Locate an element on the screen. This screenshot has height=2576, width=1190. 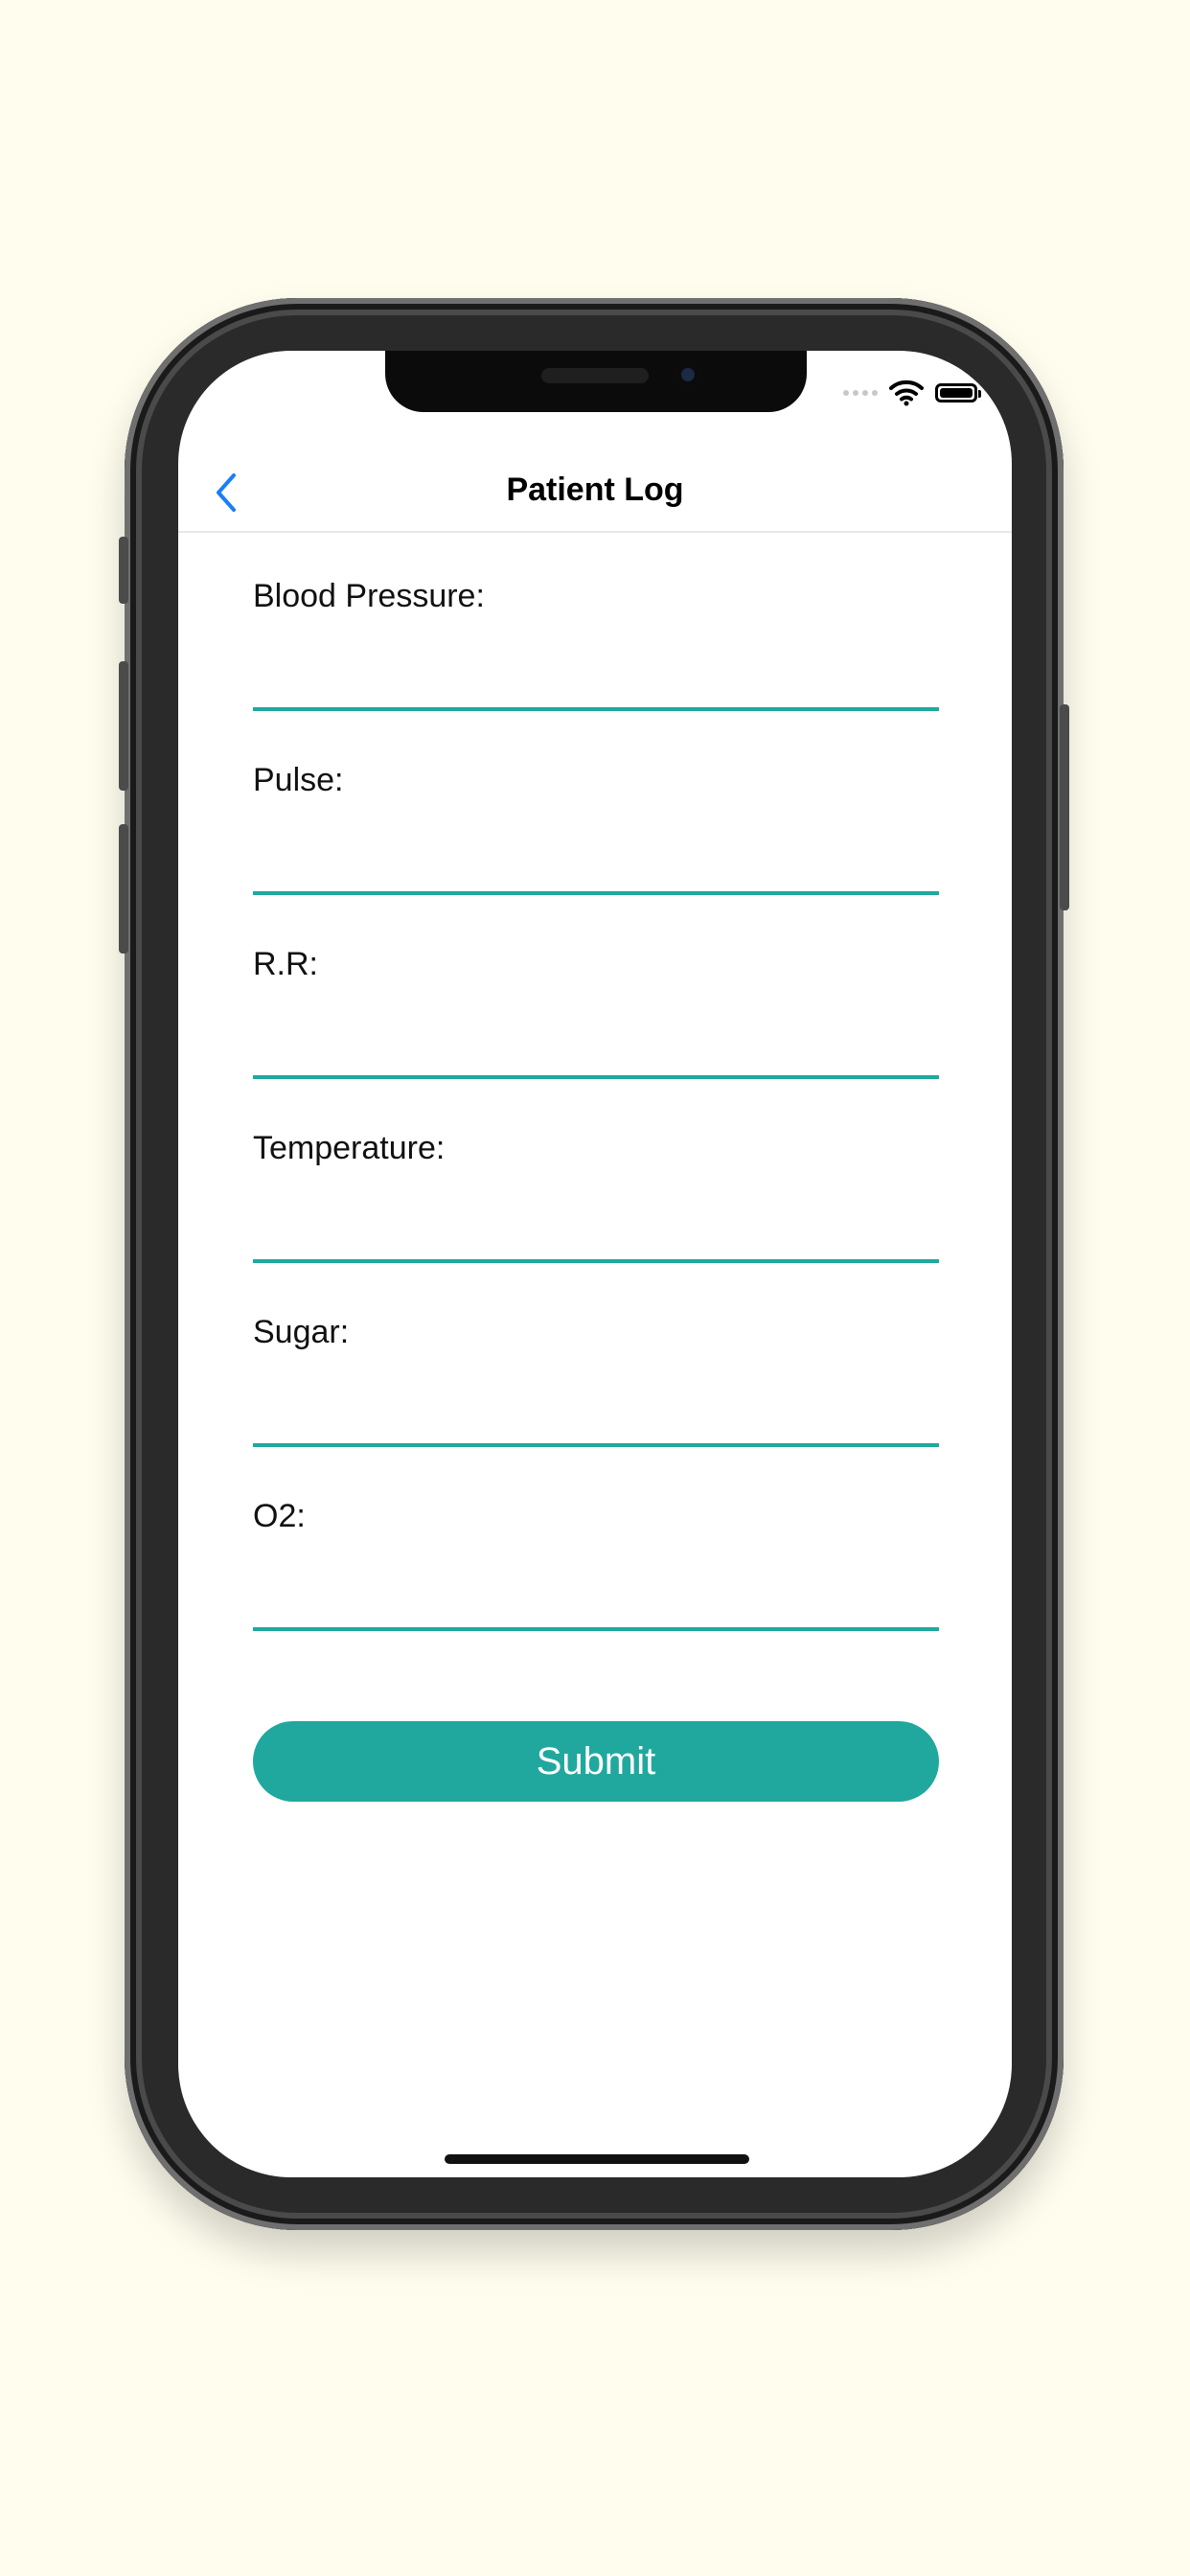
field-label: Pulse: is located at coordinates (298, 780).